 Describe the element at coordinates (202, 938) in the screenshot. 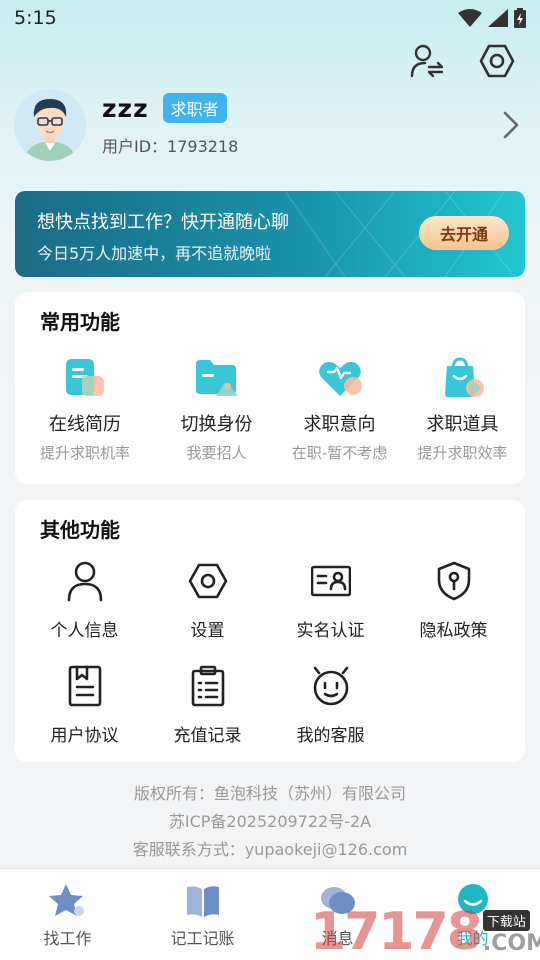

I see `tab-label: 记工记账` at that location.